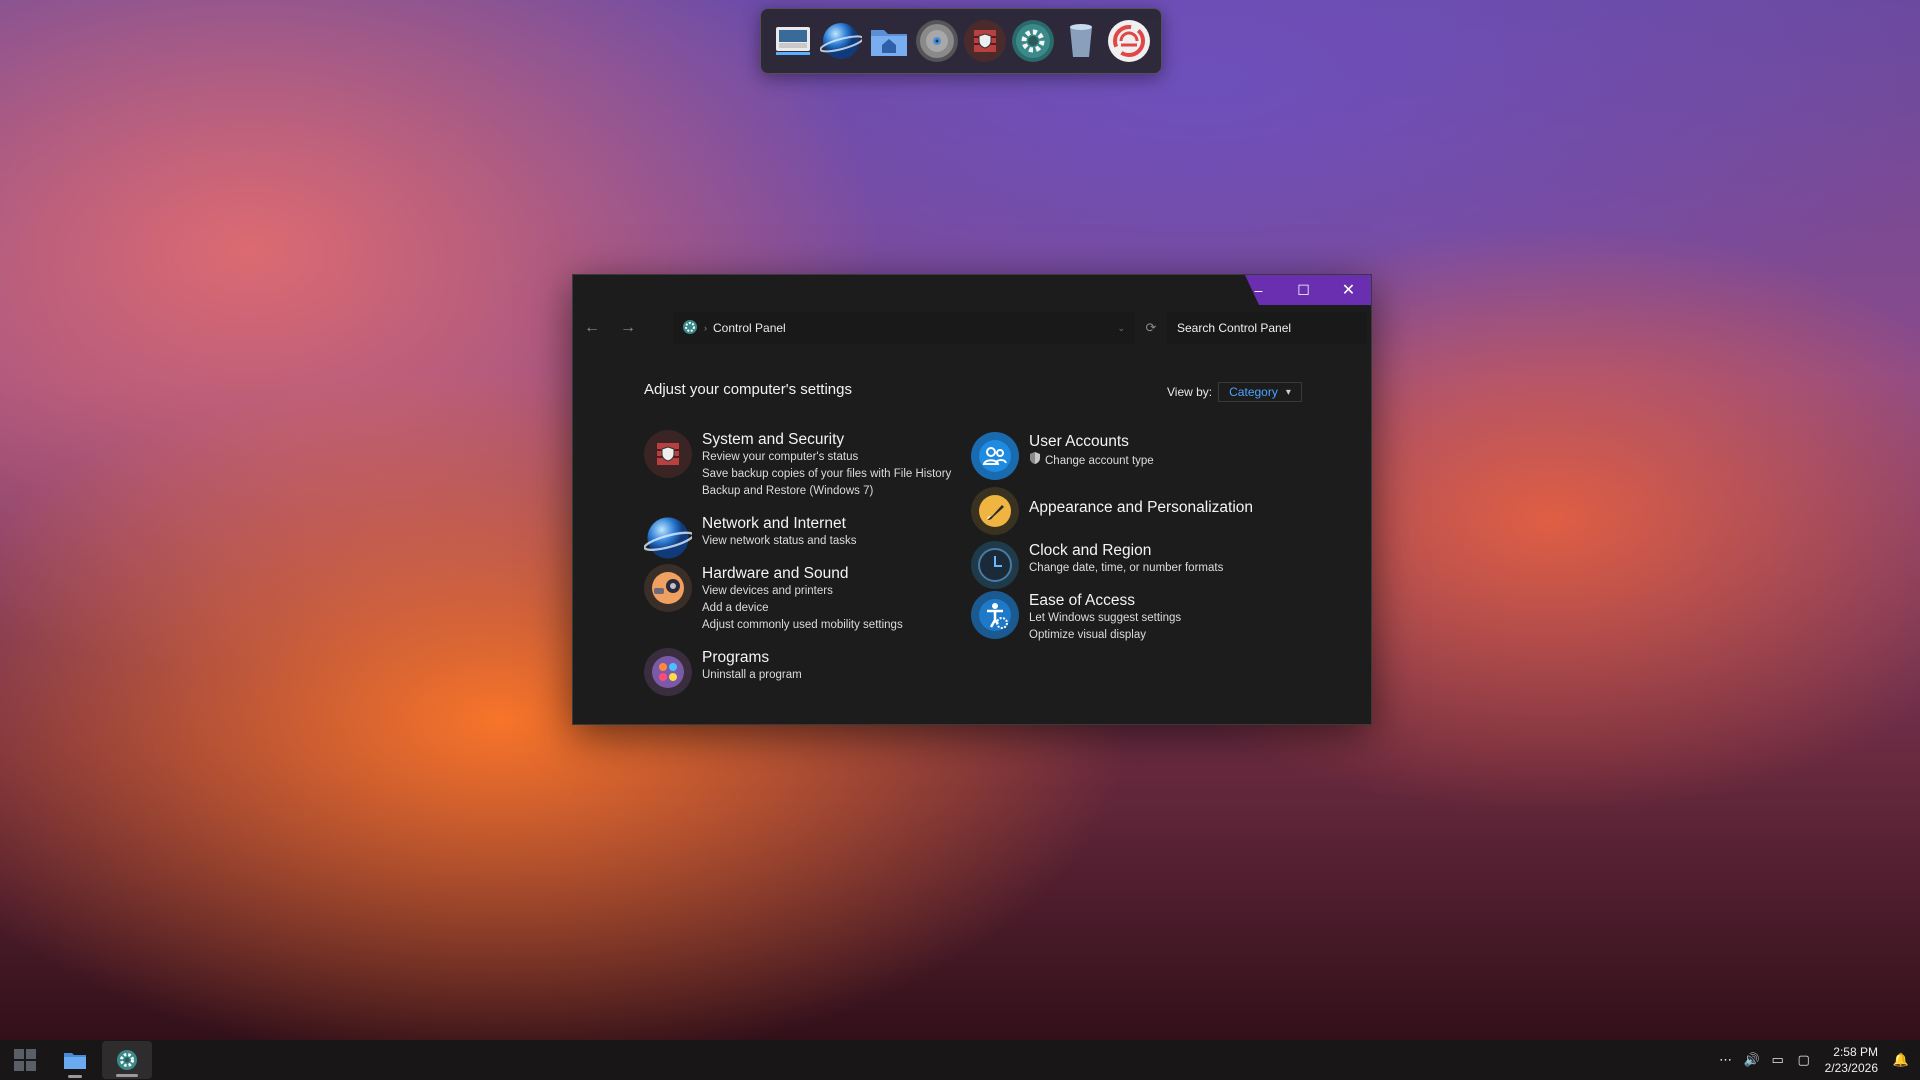 This screenshot has width=1920, height=1080. I want to click on category-title: Programs, so click(752, 657).